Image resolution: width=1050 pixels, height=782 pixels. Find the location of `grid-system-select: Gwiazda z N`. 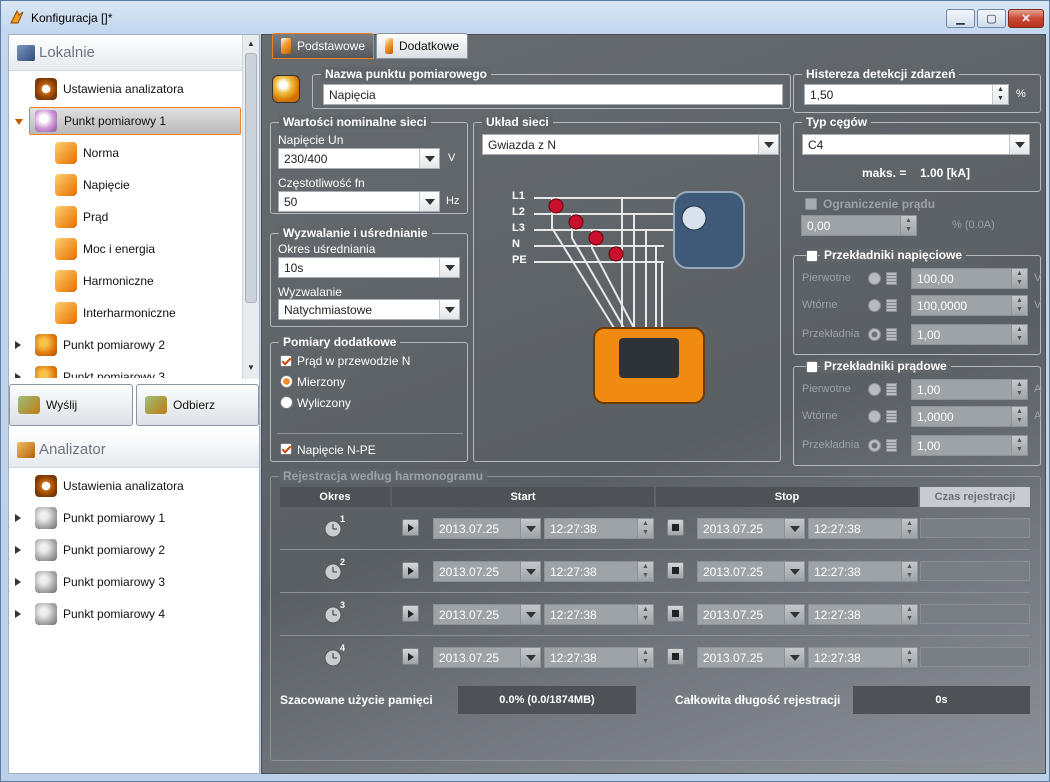

grid-system-select: Gwiazda z N is located at coordinates (630, 144).